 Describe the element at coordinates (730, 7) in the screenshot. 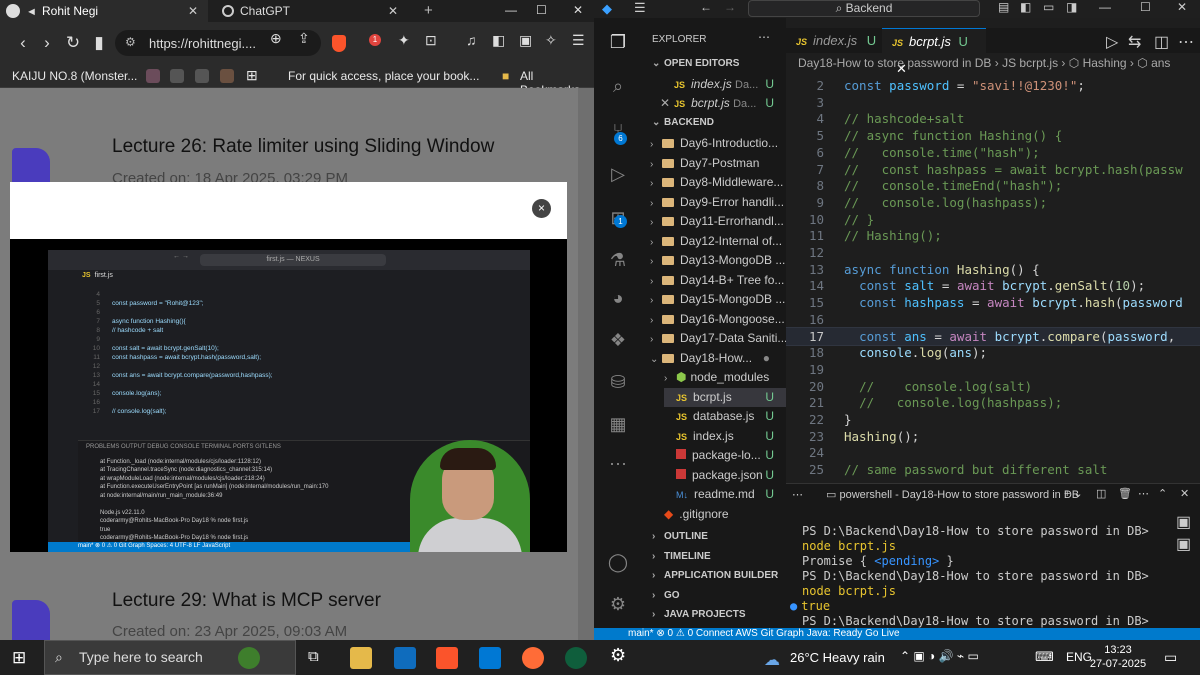

I see `forward-icon: →` at that location.